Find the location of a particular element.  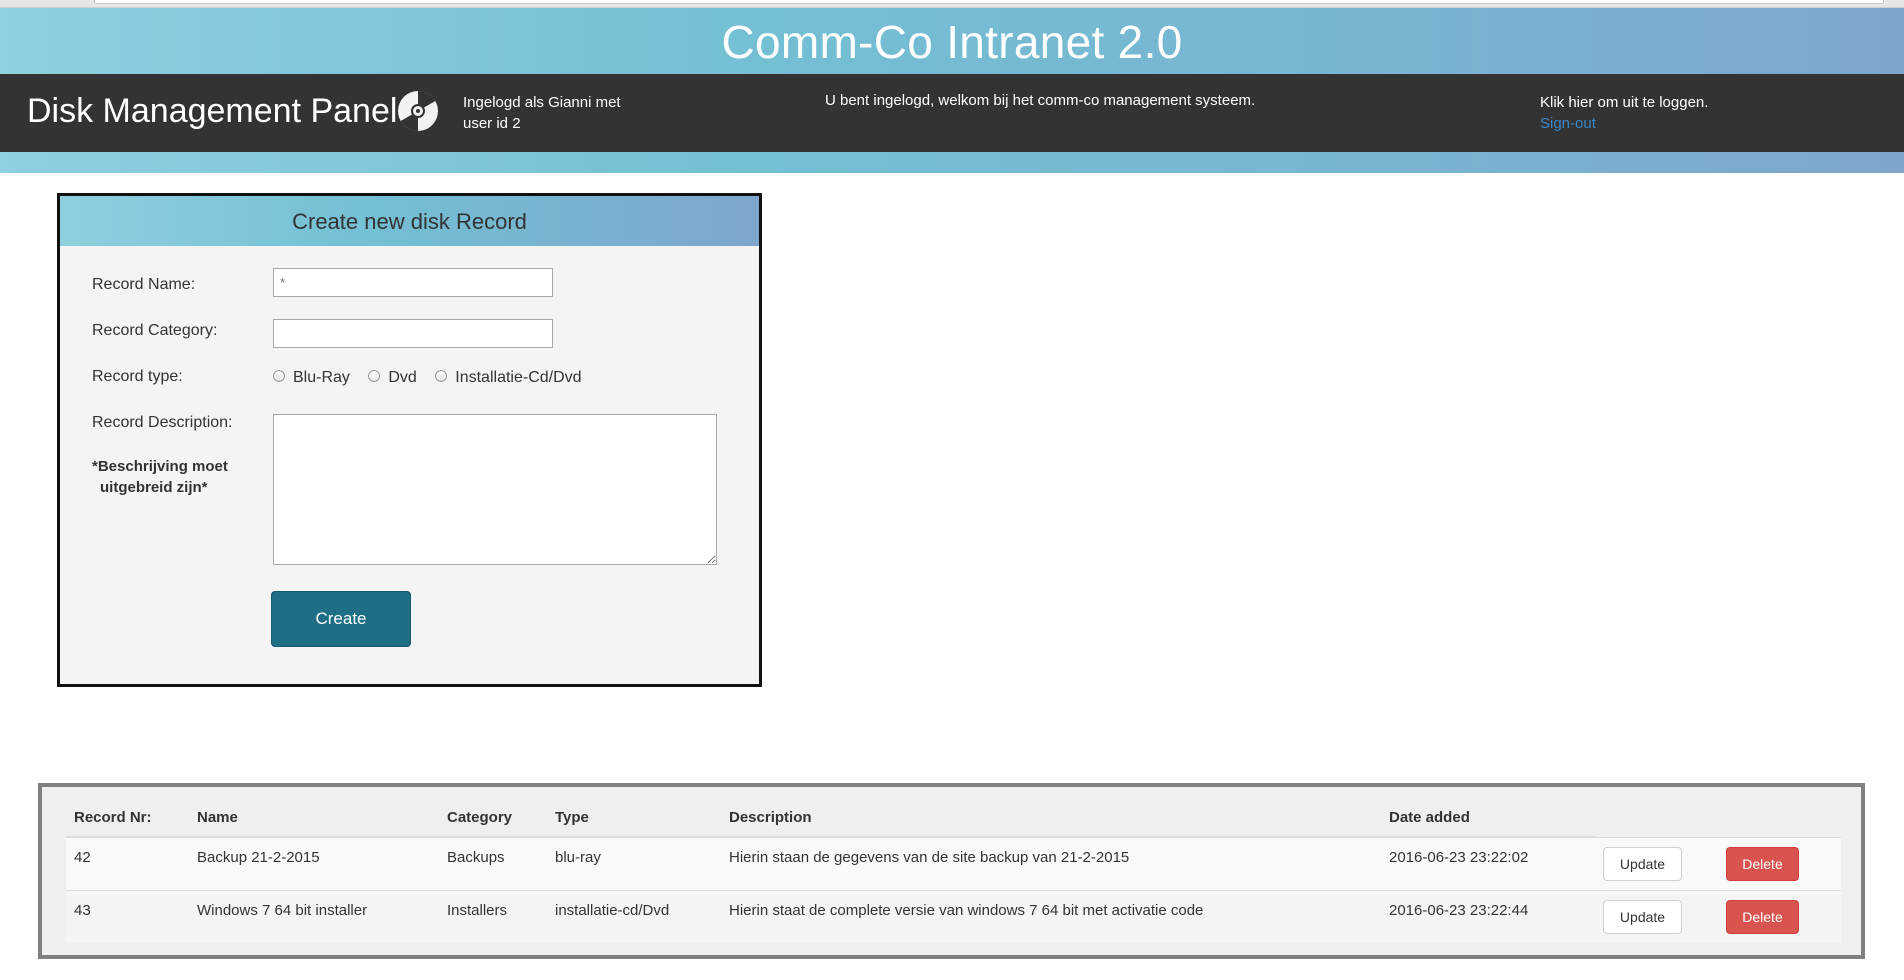

user-info: Ingelogd als Gianni met user id 2 is located at coordinates (553, 113).